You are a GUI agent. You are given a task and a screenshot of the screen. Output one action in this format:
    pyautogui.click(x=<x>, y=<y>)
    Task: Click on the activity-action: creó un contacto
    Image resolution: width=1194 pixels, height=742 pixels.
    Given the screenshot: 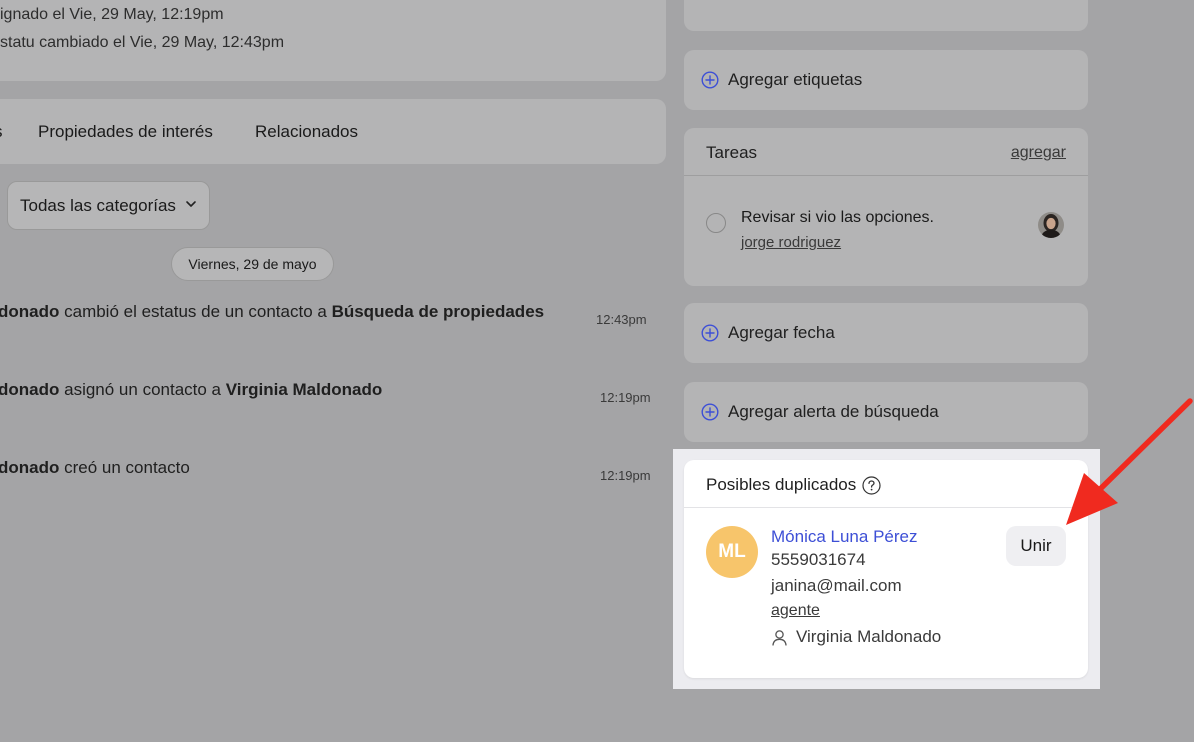 What is the action you would take?
    pyautogui.click(x=124, y=467)
    